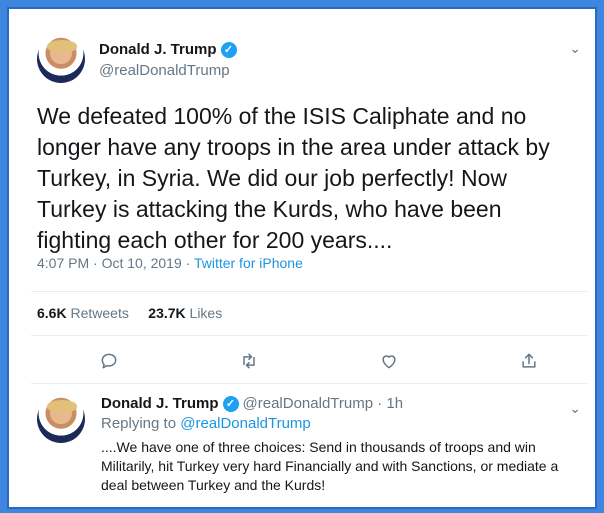 The image size is (604, 513). Describe the element at coordinates (129, 313) in the screenshot. I see `engagement-stats: 6.6K Retweets 23.7K Likes` at that location.